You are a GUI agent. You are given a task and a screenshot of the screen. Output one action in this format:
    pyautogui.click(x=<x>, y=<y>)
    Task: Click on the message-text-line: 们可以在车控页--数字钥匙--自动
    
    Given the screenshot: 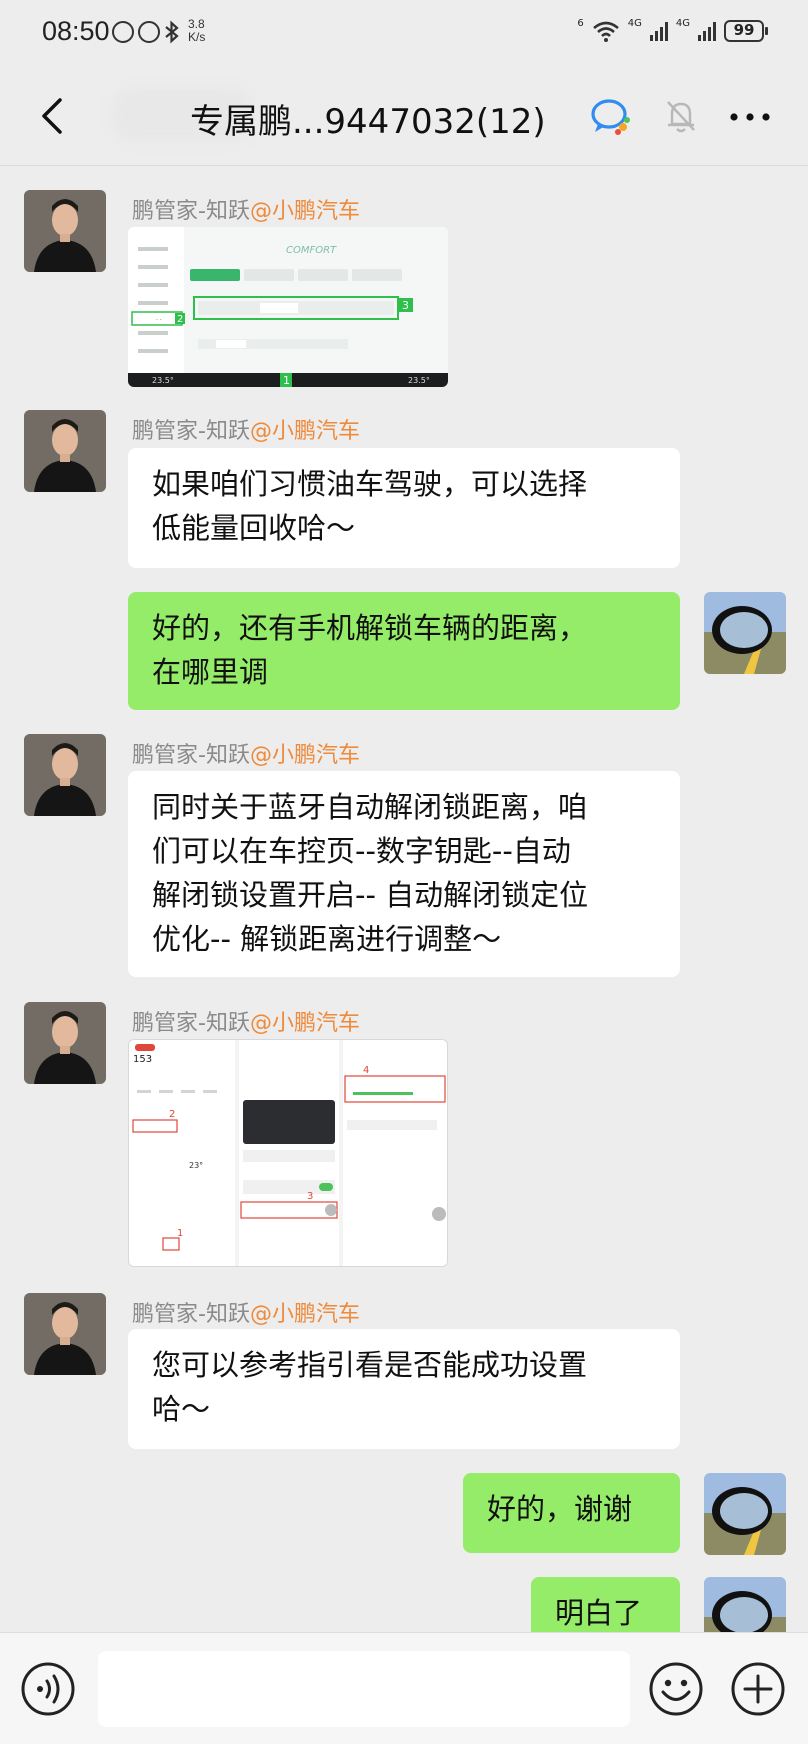 What is the action you would take?
    pyautogui.click(x=361, y=851)
    